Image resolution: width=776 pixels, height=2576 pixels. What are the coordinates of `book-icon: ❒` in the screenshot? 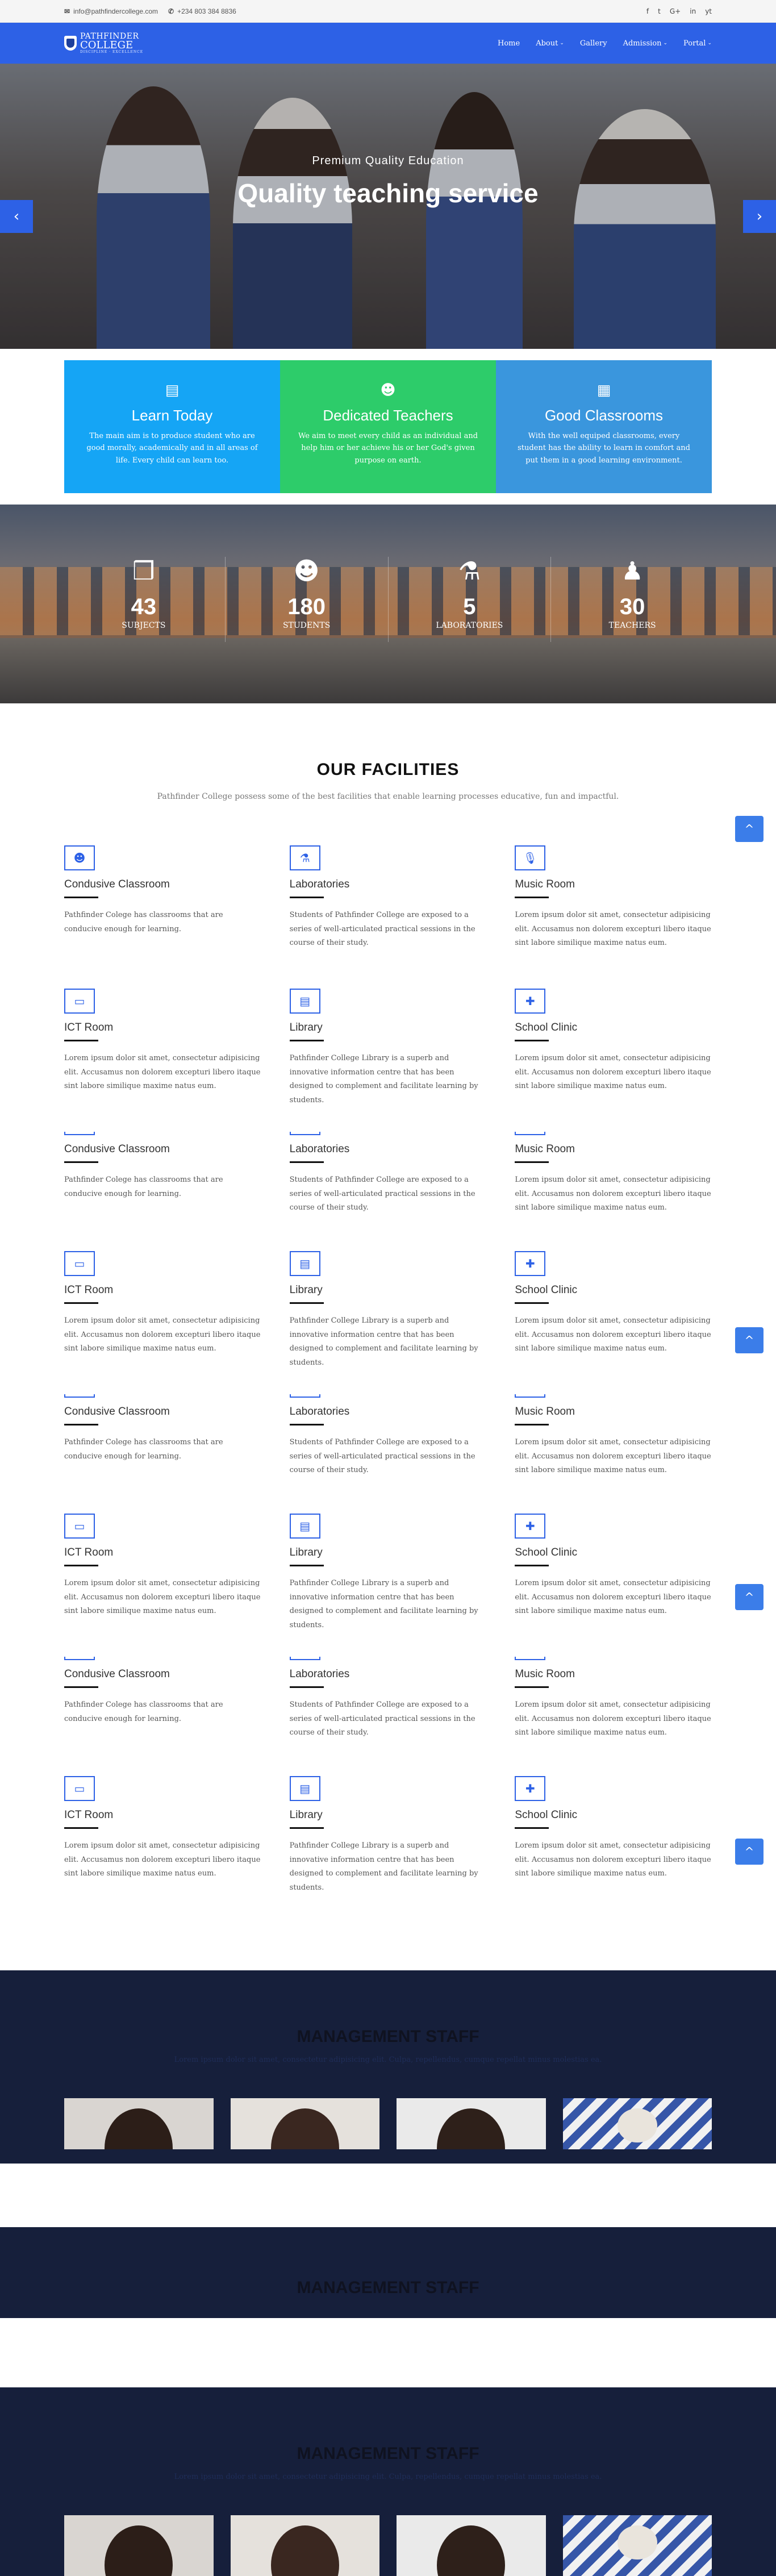 It's located at (143, 571).